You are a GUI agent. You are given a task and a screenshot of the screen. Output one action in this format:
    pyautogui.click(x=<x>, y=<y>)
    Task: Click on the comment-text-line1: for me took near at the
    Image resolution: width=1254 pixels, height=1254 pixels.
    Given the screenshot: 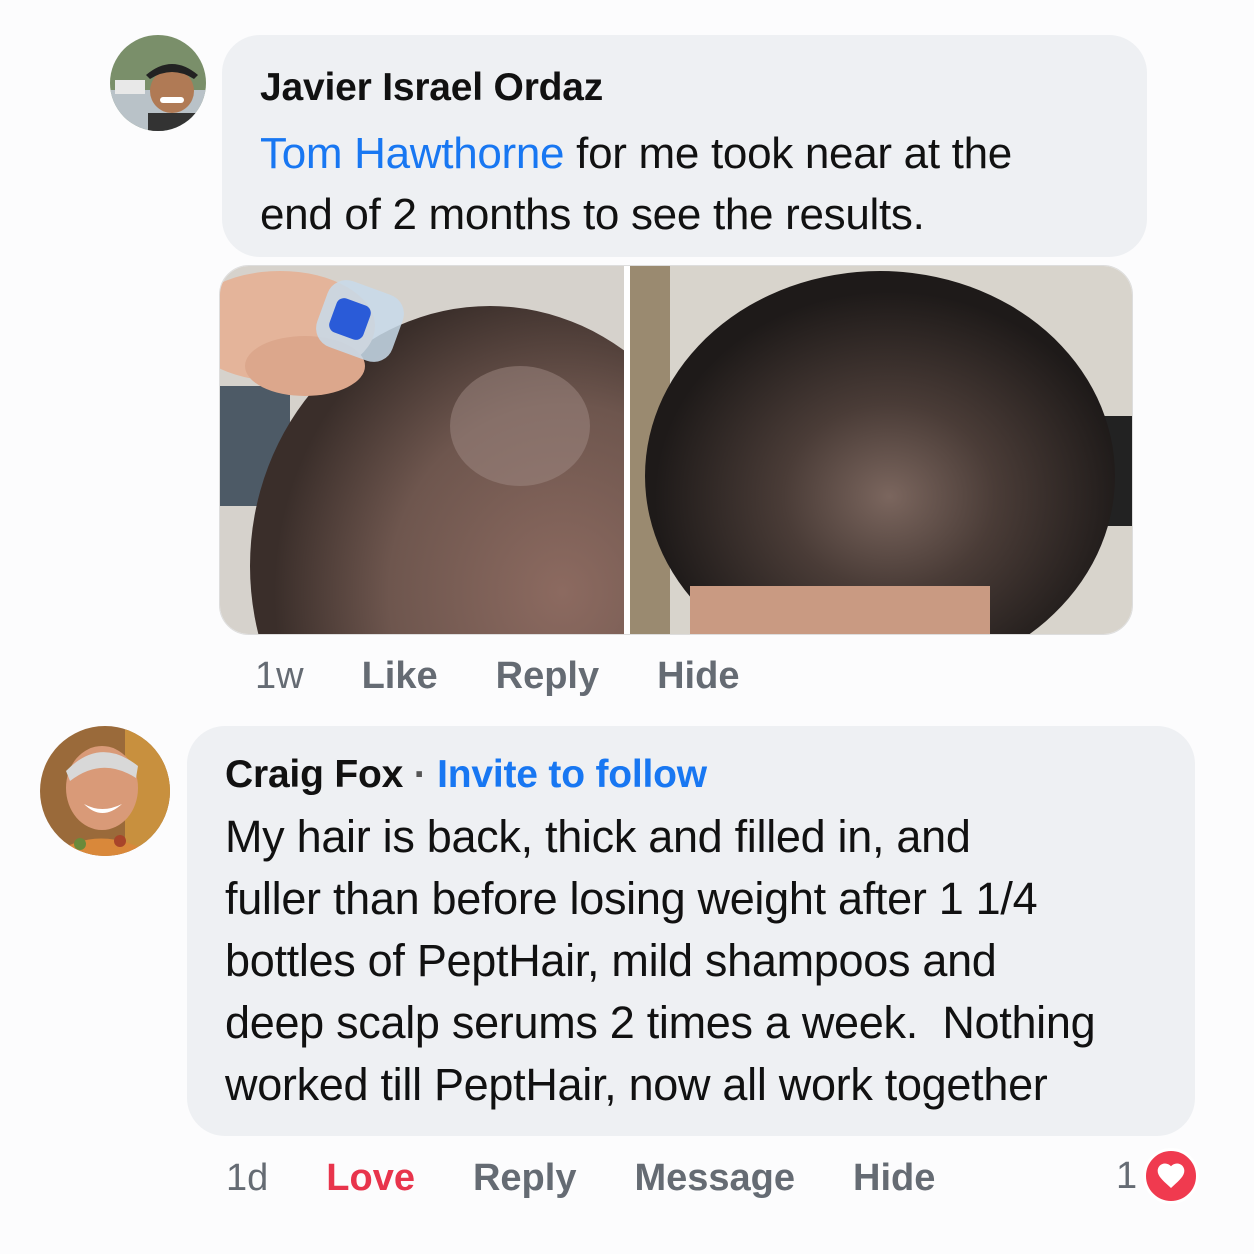 What is the action you would take?
    pyautogui.click(x=788, y=153)
    